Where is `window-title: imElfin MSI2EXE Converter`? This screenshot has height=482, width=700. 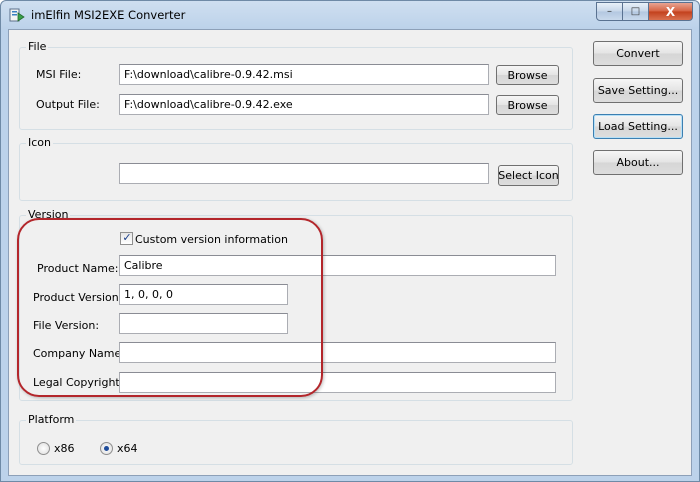 window-title: imElfin MSI2EXE Converter is located at coordinates (108, 15).